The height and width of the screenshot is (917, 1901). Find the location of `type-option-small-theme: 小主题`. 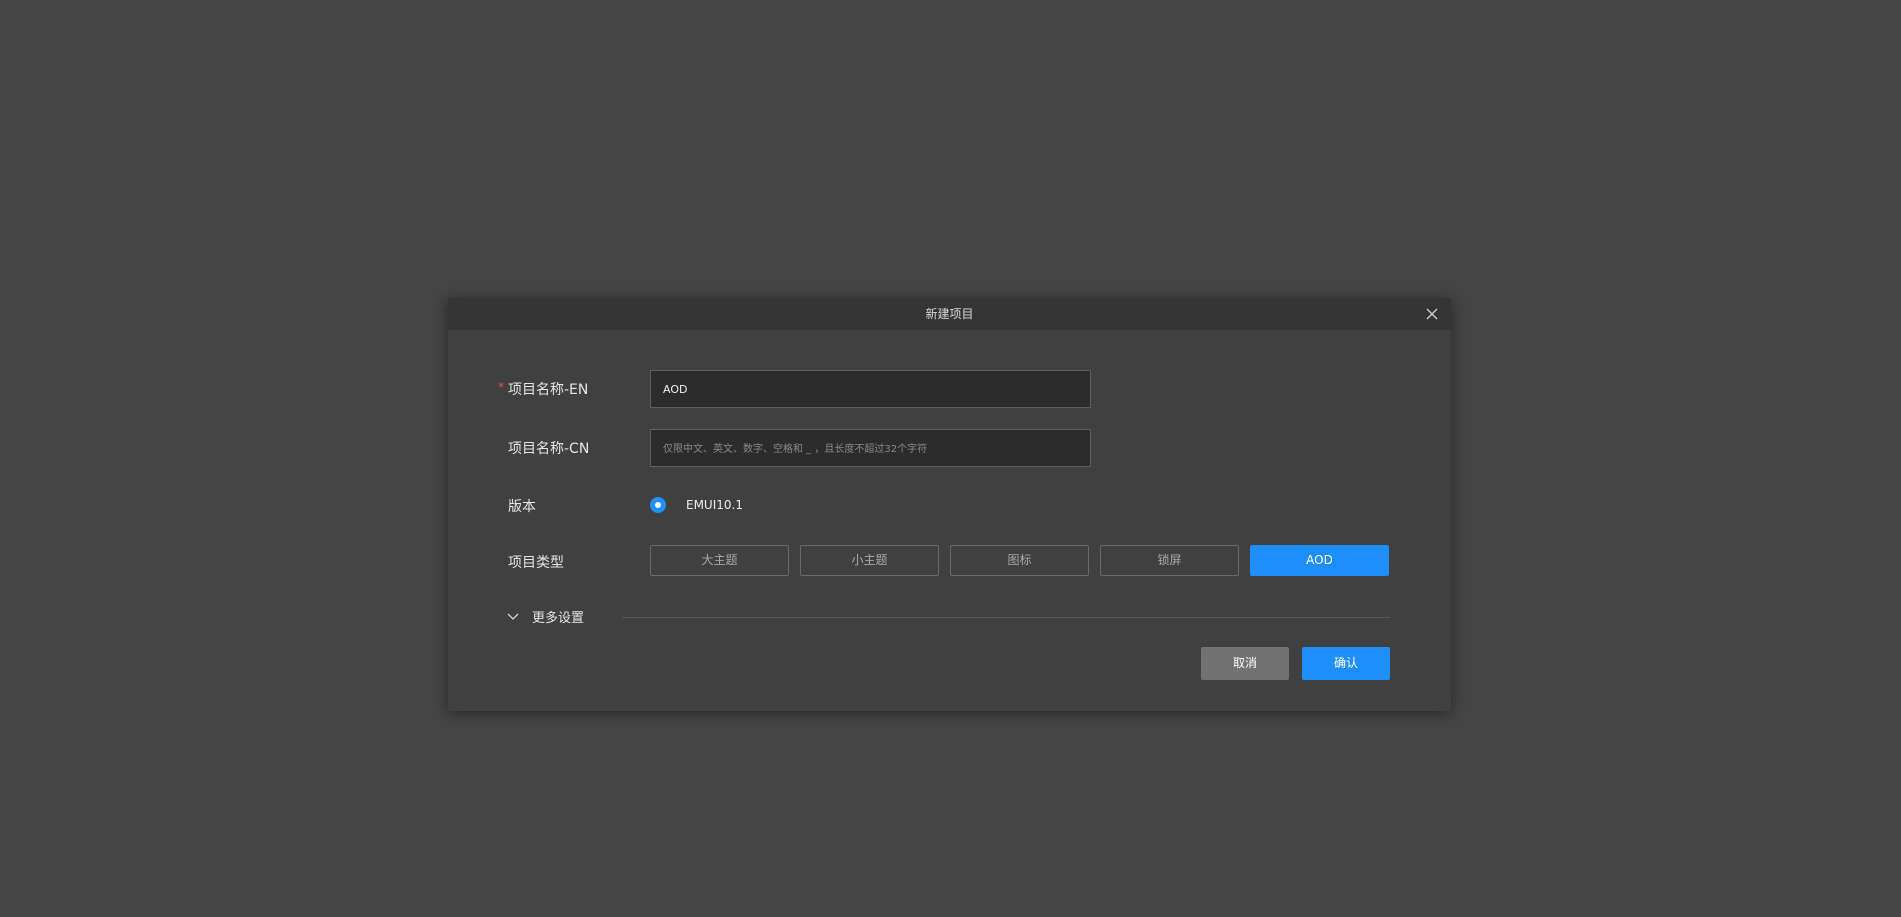

type-option-small-theme: 小主题 is located at coordinates (869, 560).